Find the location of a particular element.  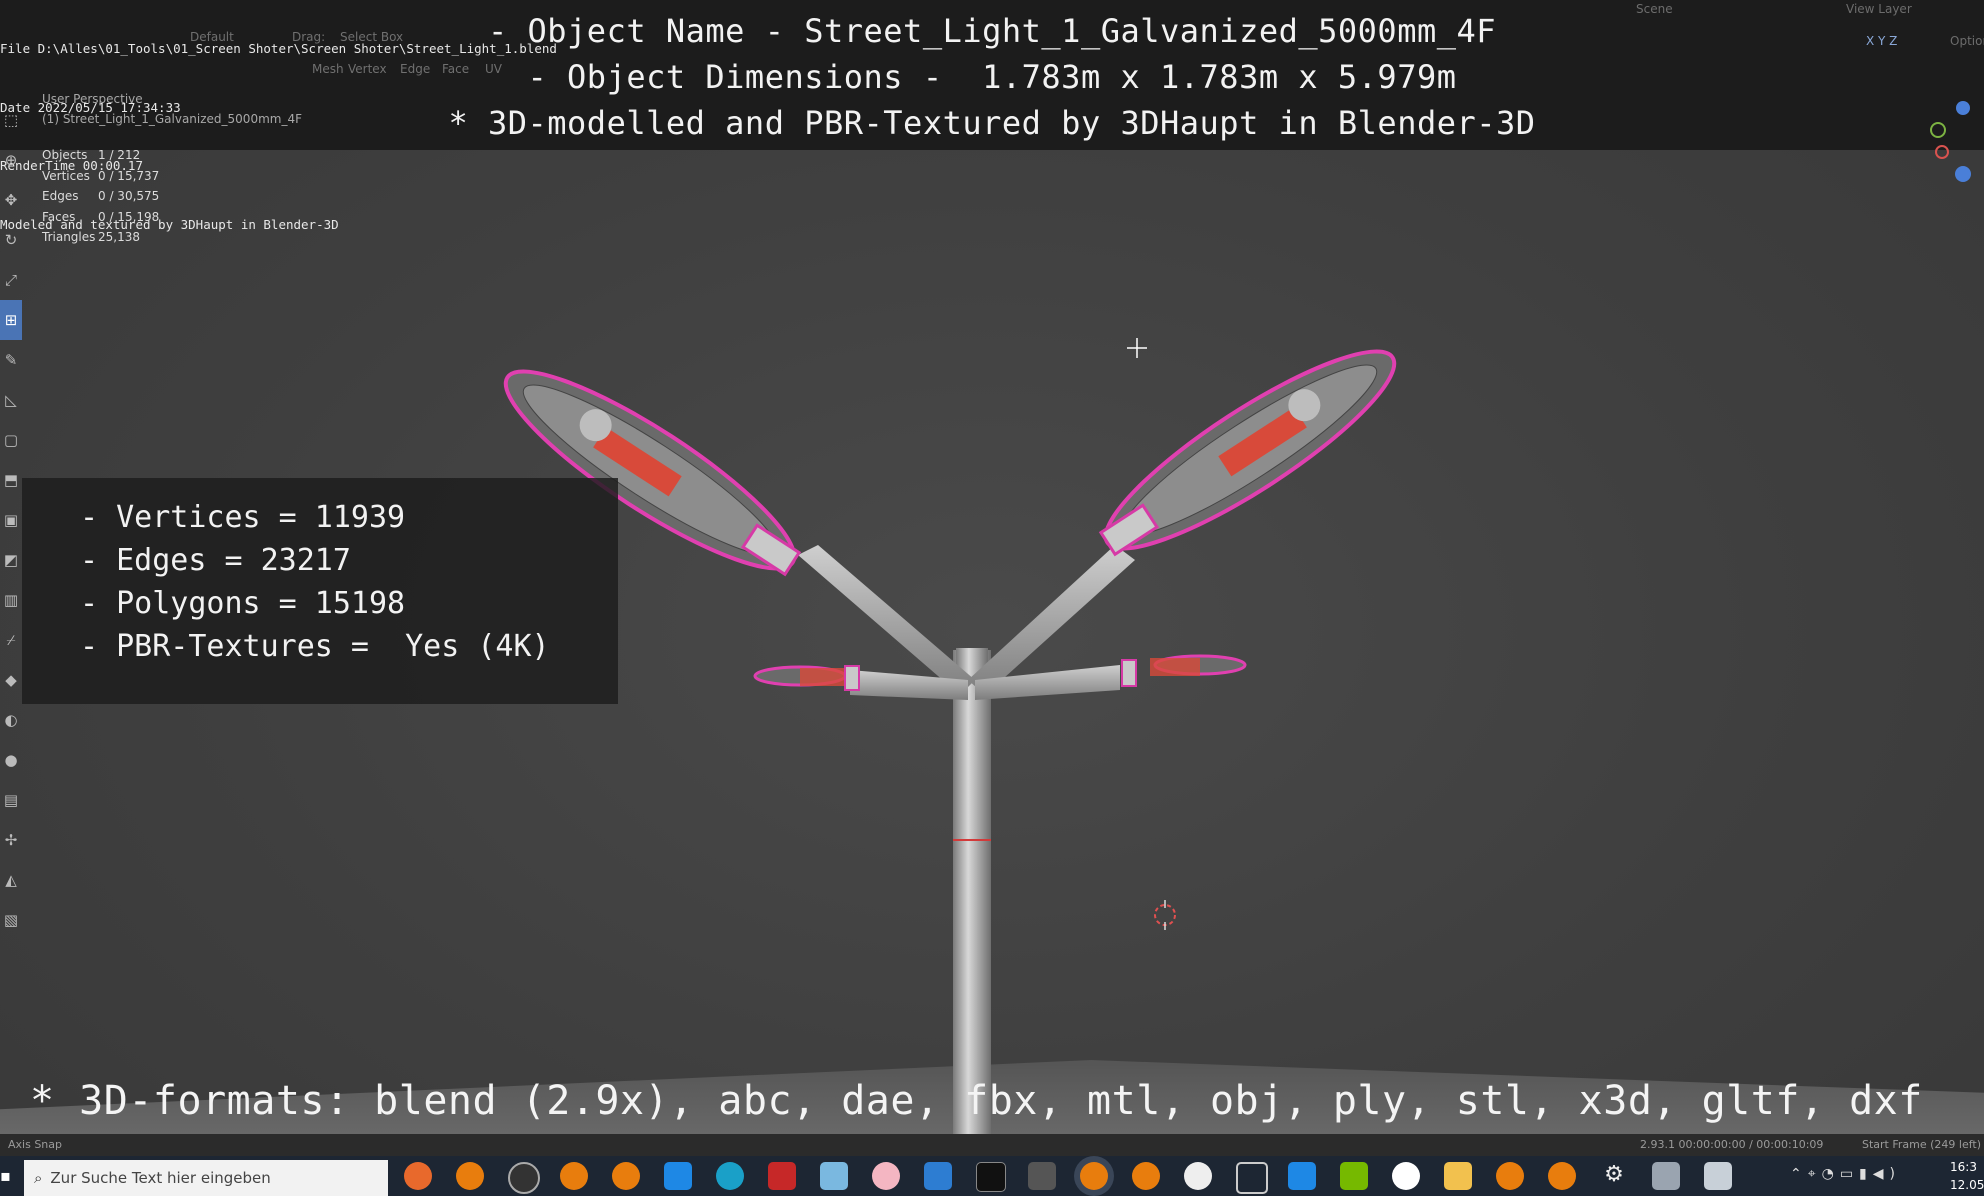

3d-cursor-icon is located at coordinates (1165, 915).